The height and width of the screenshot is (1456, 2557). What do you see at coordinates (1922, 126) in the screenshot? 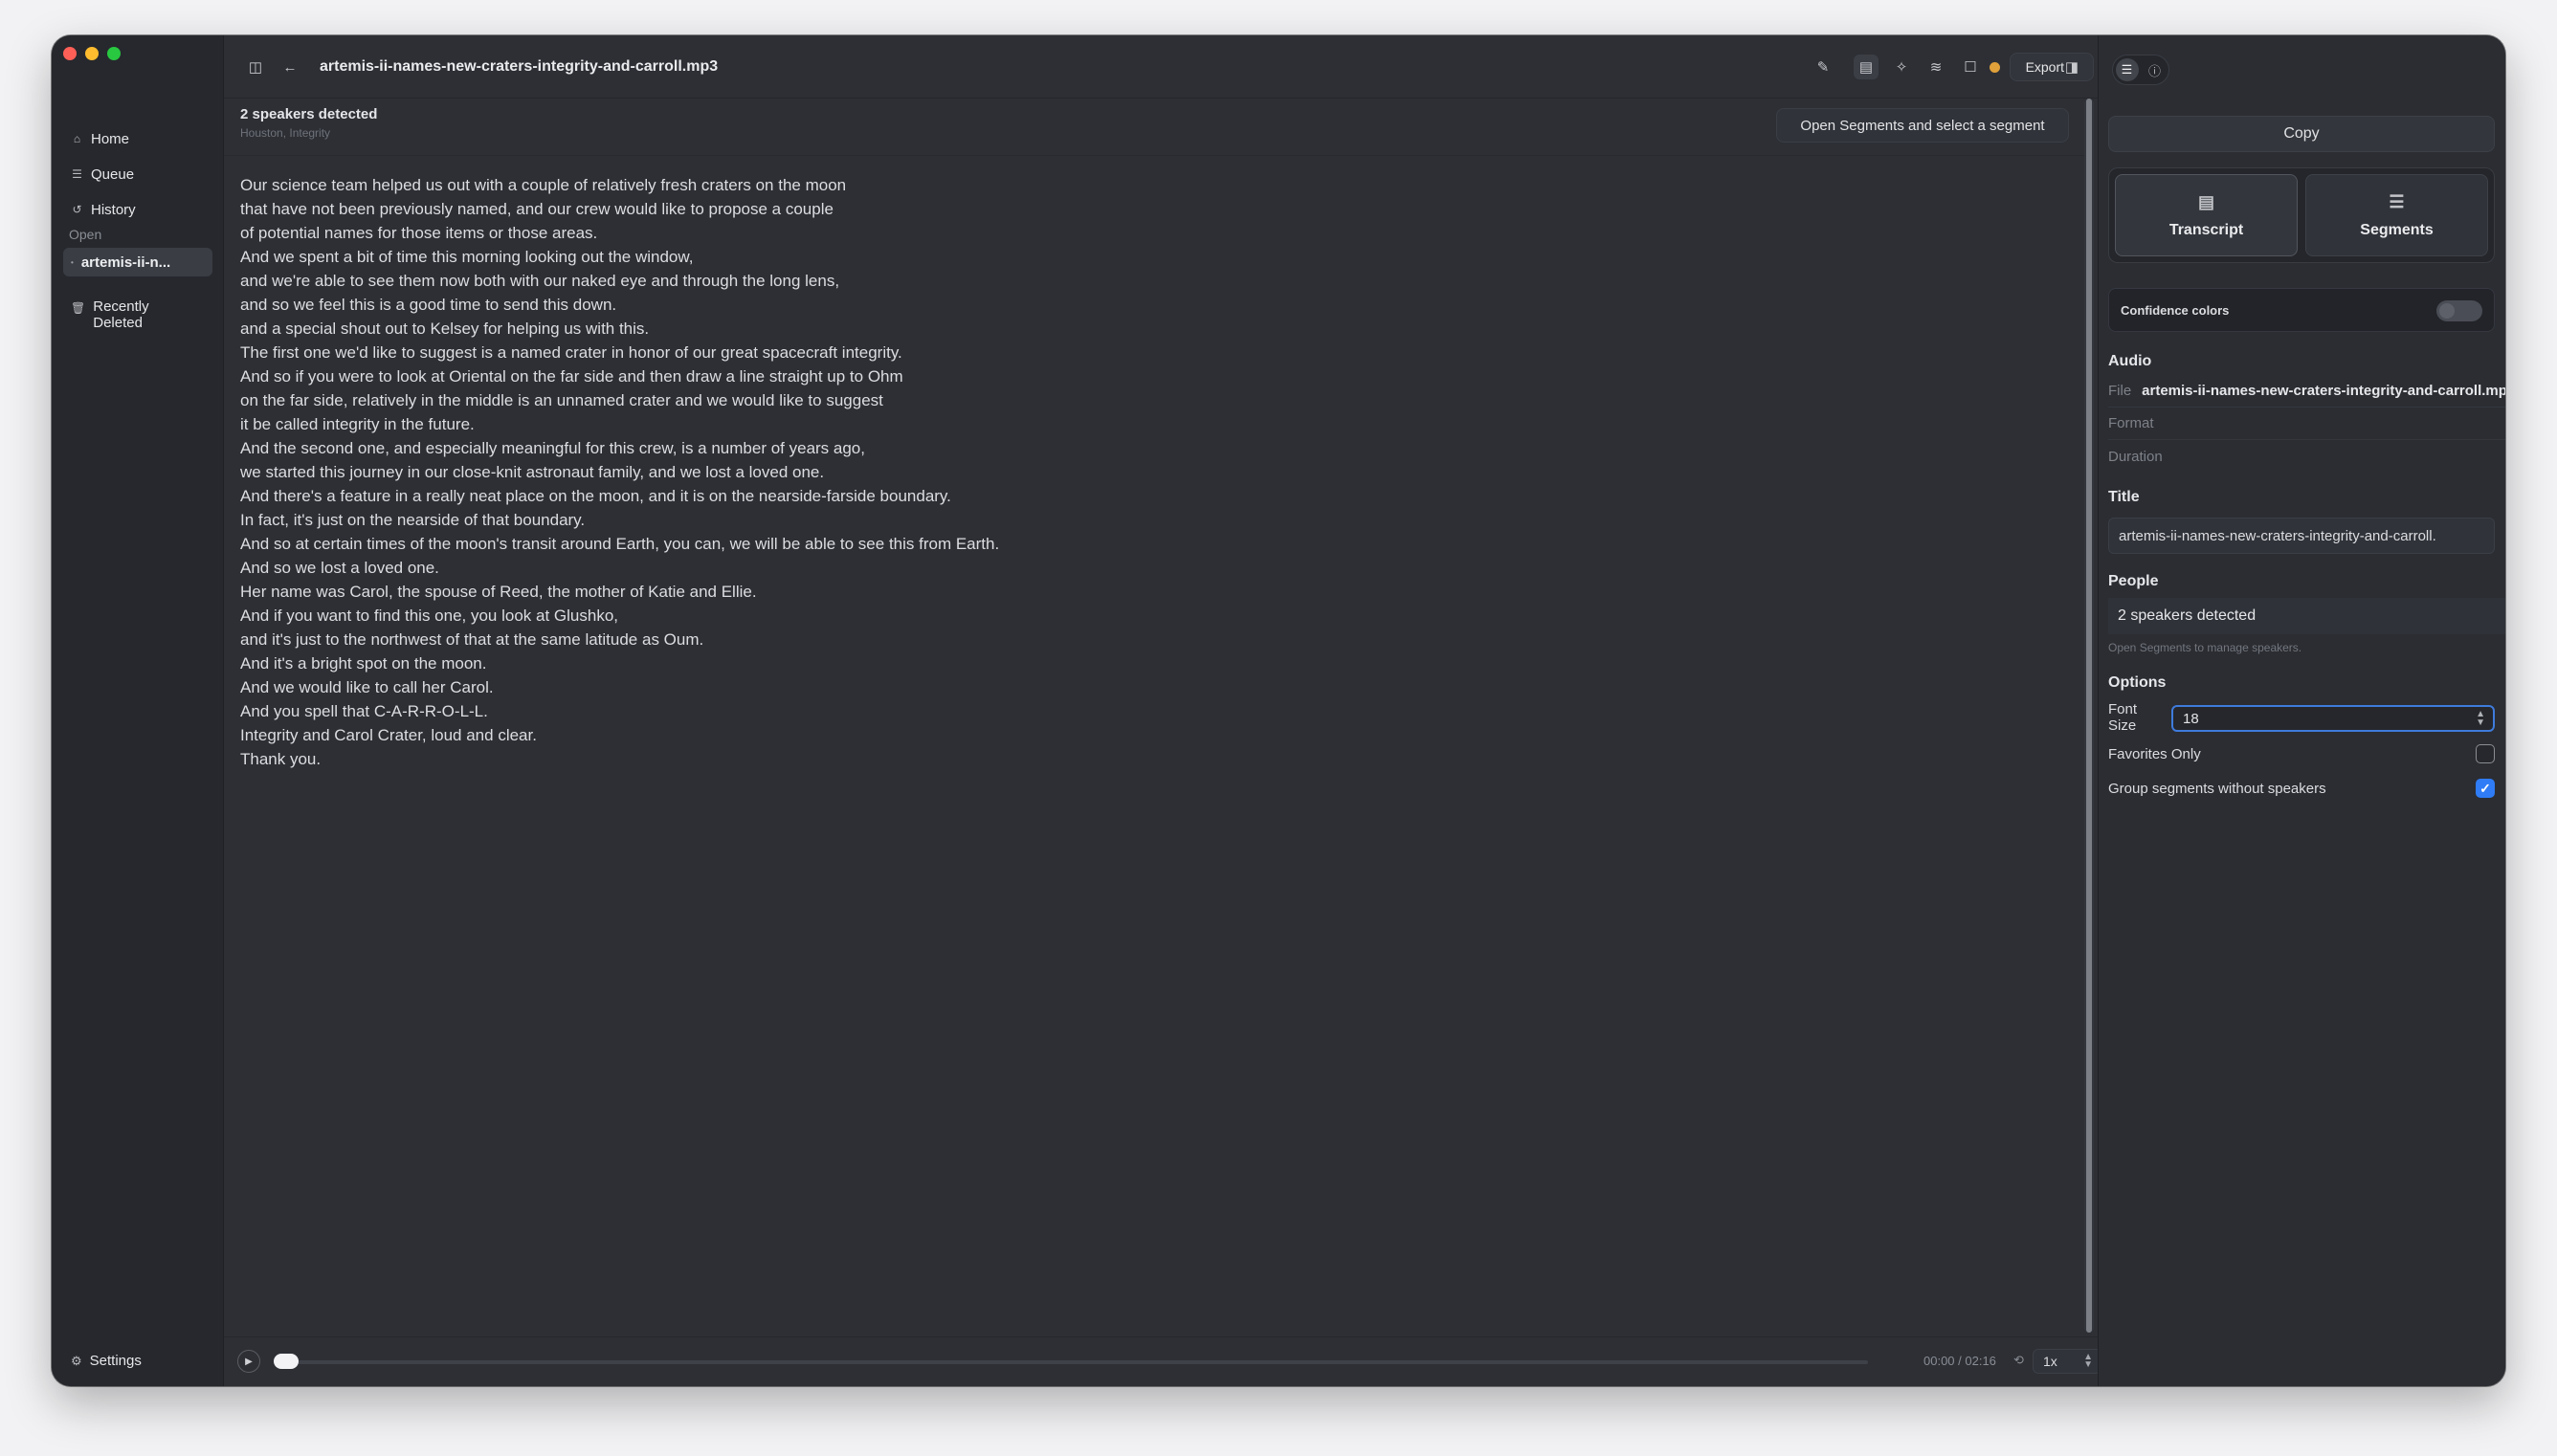
I see `open-segments-button: Open Segments and select a segment` at bounding box center [1922, 126].